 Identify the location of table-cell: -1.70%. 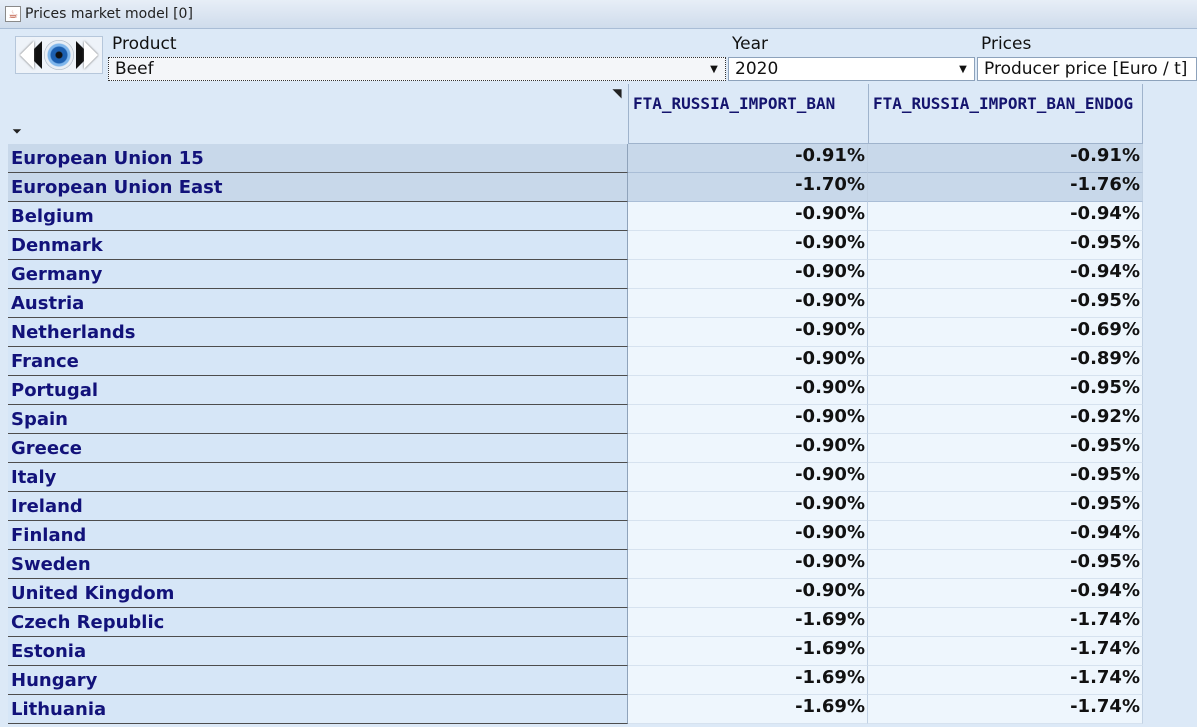
(748, 187).